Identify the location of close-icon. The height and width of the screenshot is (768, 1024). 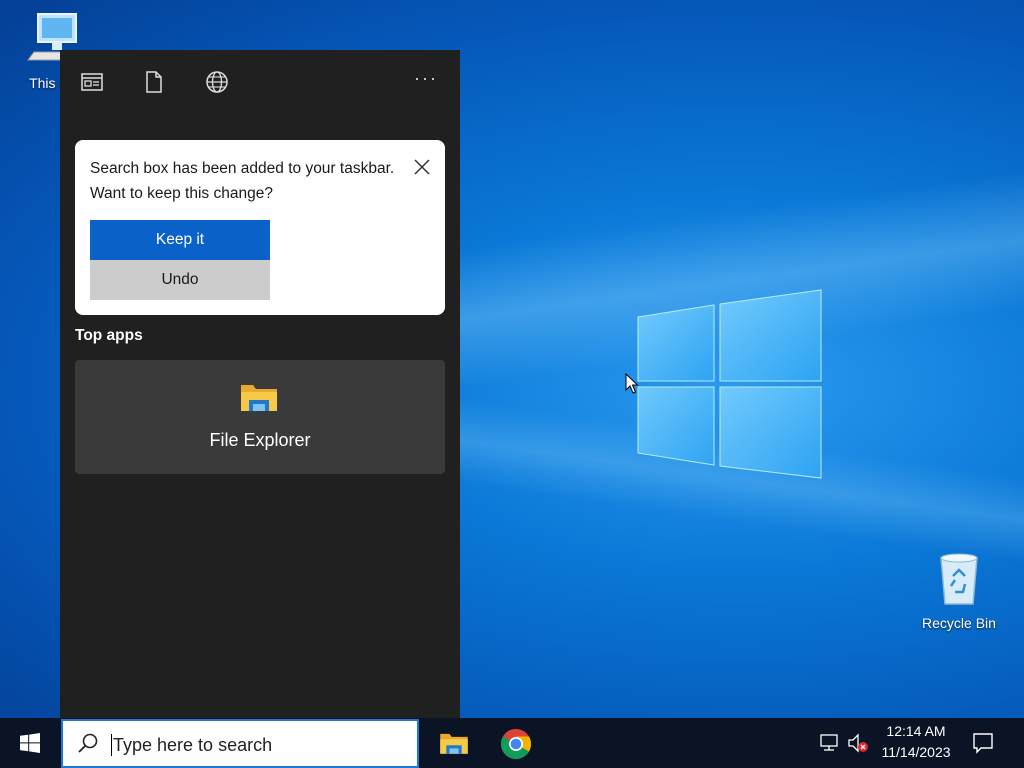
(422, 167).